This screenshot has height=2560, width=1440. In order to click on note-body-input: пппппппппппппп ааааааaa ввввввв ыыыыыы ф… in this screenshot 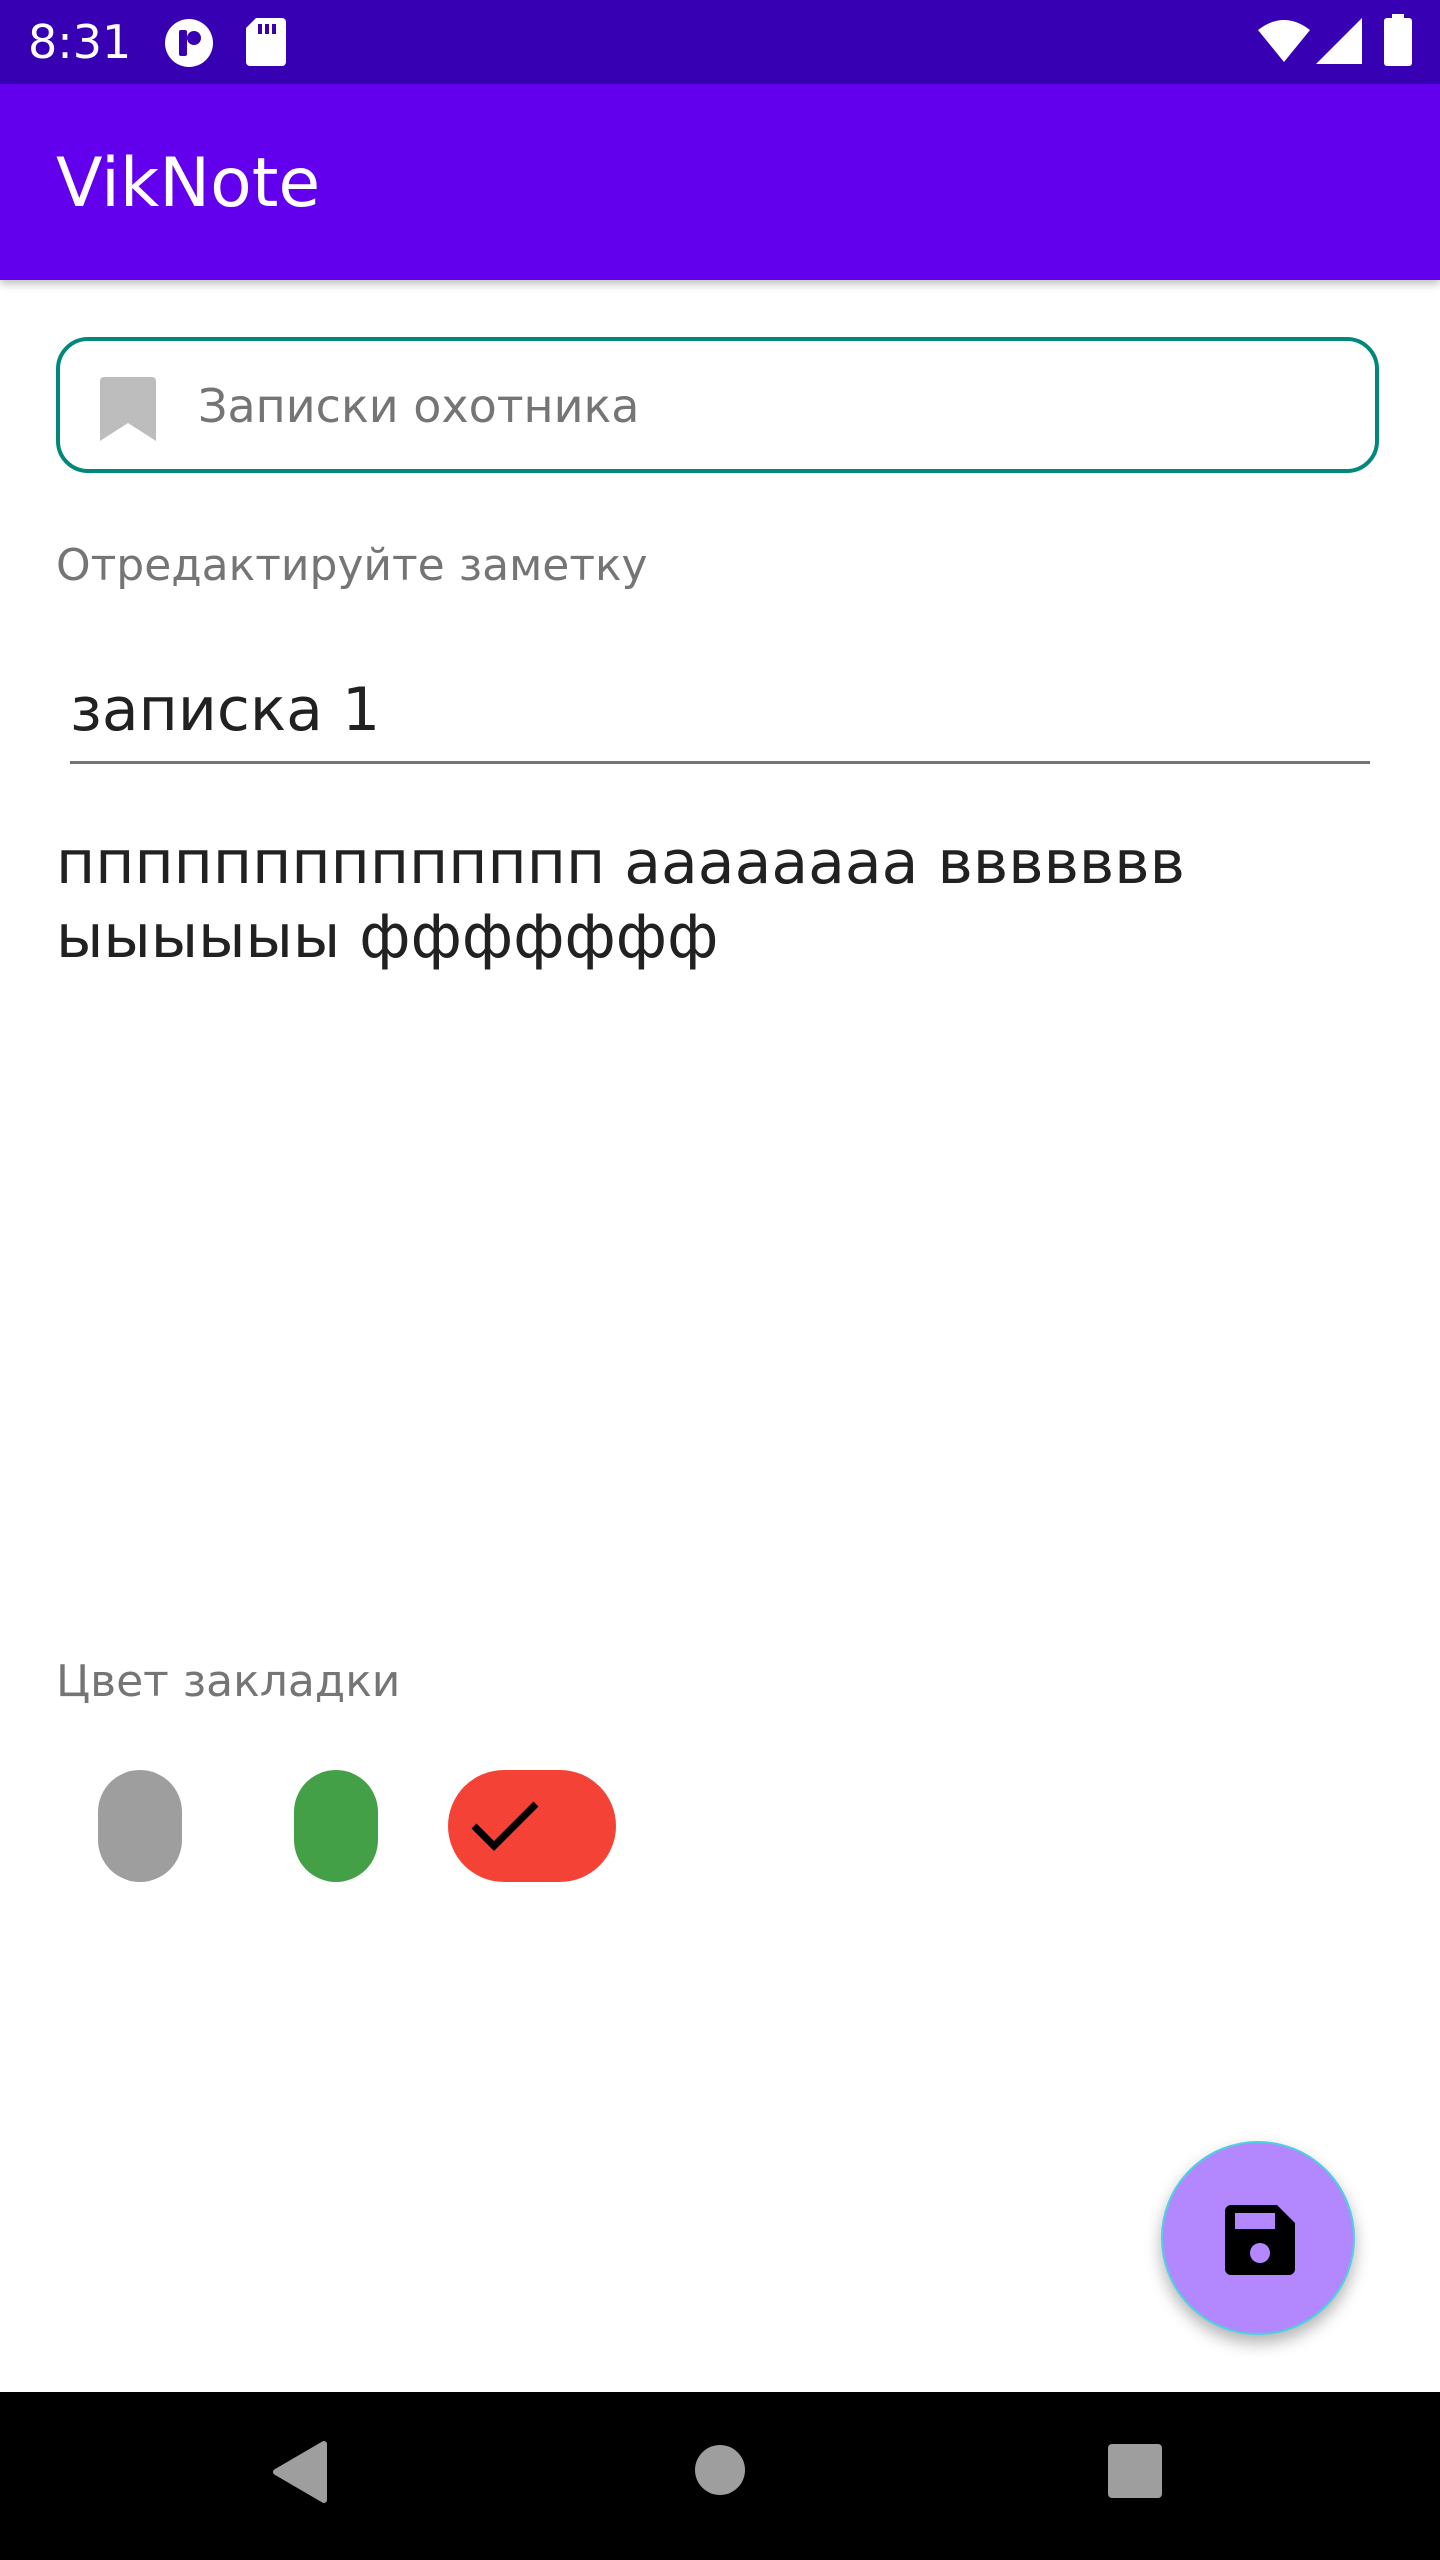, I will do `click(706, 900)`.